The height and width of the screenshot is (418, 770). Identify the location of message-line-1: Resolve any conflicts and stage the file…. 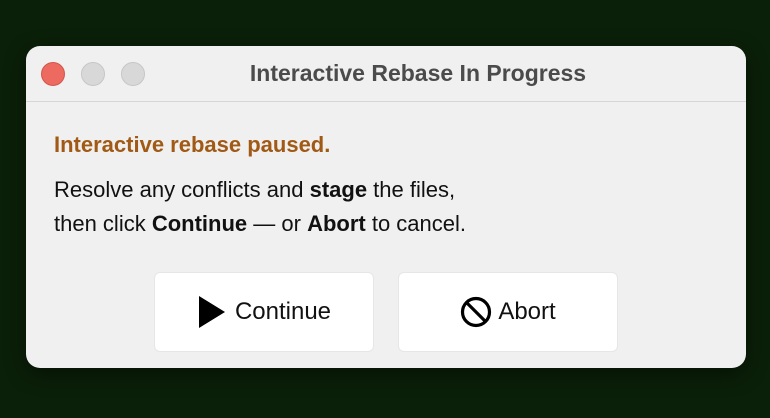
(390, 190).